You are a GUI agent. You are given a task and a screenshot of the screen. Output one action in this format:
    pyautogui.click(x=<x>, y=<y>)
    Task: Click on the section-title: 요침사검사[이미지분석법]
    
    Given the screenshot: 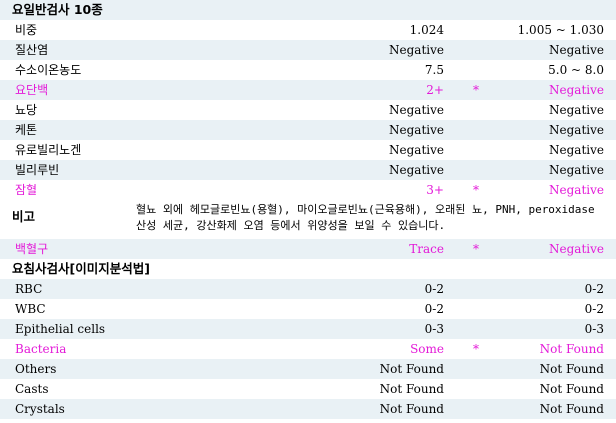 What is the action you would take?
    pyautogui.click(x=81, y=268)
    